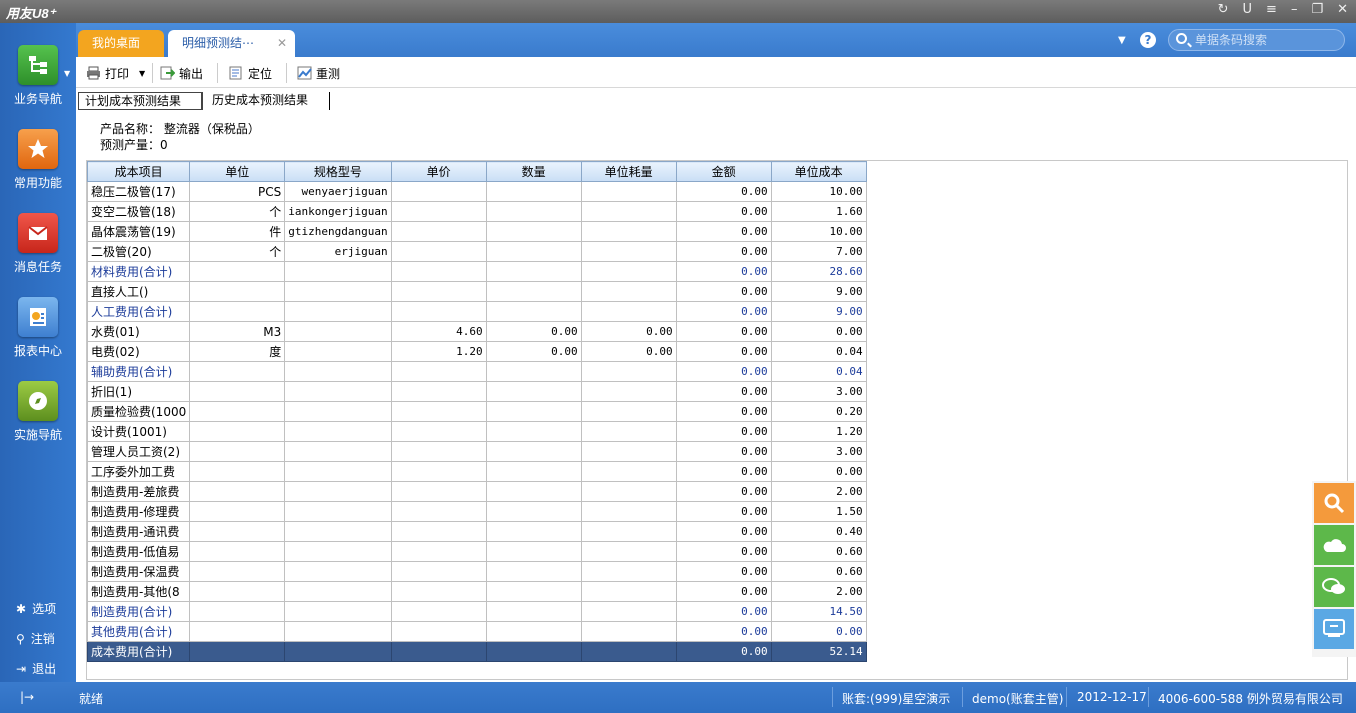 The height and width of the screenshot is (713, 1356). What do you see at coordinates (476, 291) in the screenshot?
I see `table-row: 直接人工() 0.00 9.00` at bounding box center [476, 291].